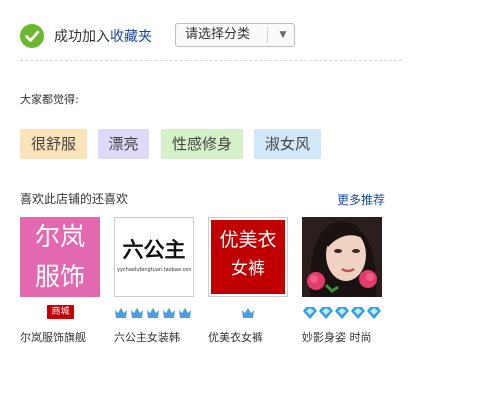 Image resolution: width=477 pixels, height=403 pixels. I want to click on opinion-heading: 大家都觉得:, so click(49, 99).